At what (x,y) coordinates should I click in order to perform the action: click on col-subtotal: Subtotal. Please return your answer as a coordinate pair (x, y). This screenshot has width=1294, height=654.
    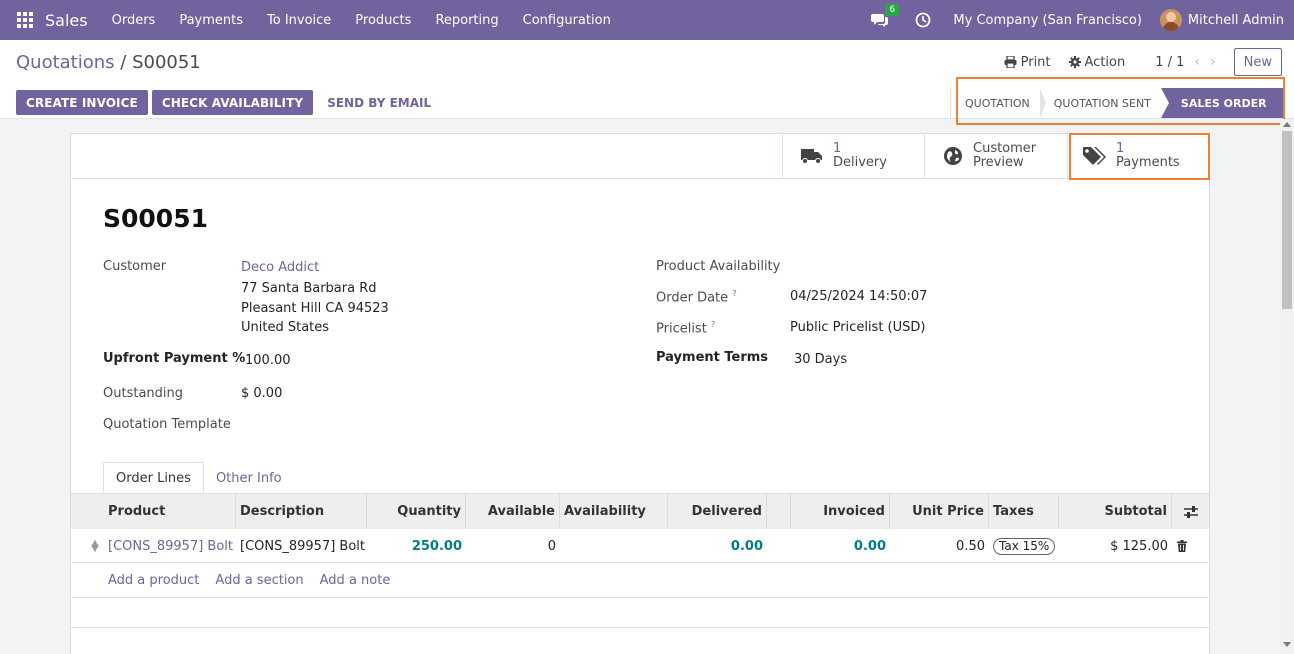
    Looking at the image, I should click on (1115, 511).